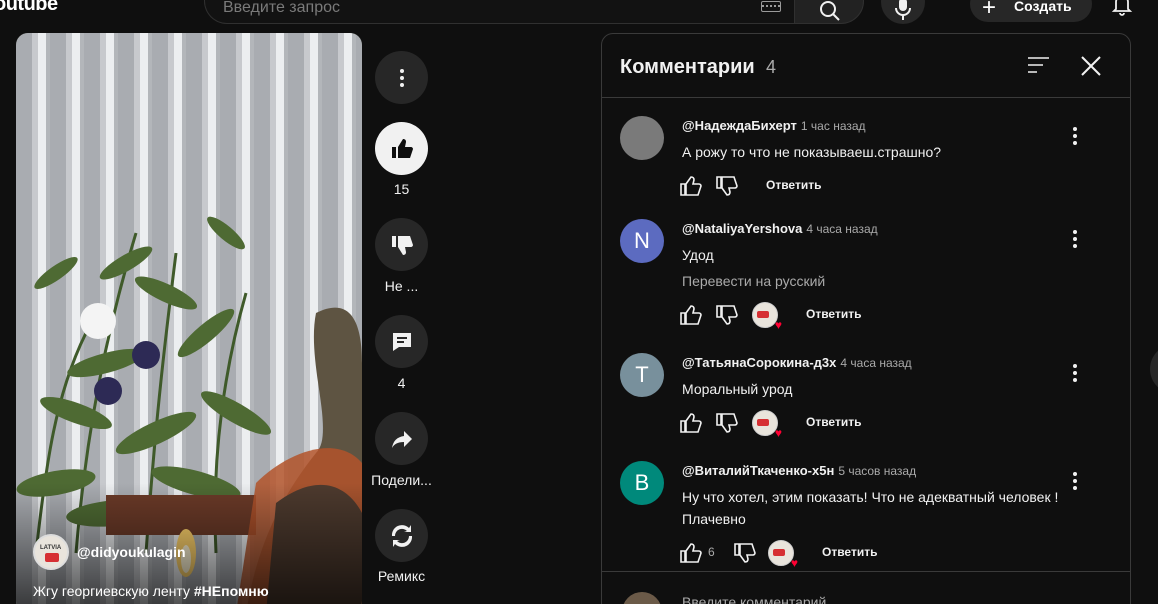  Describe the element at coordinates (754, 599) in the screenshot. I see `comment-input: Введите комментарий` at that location.